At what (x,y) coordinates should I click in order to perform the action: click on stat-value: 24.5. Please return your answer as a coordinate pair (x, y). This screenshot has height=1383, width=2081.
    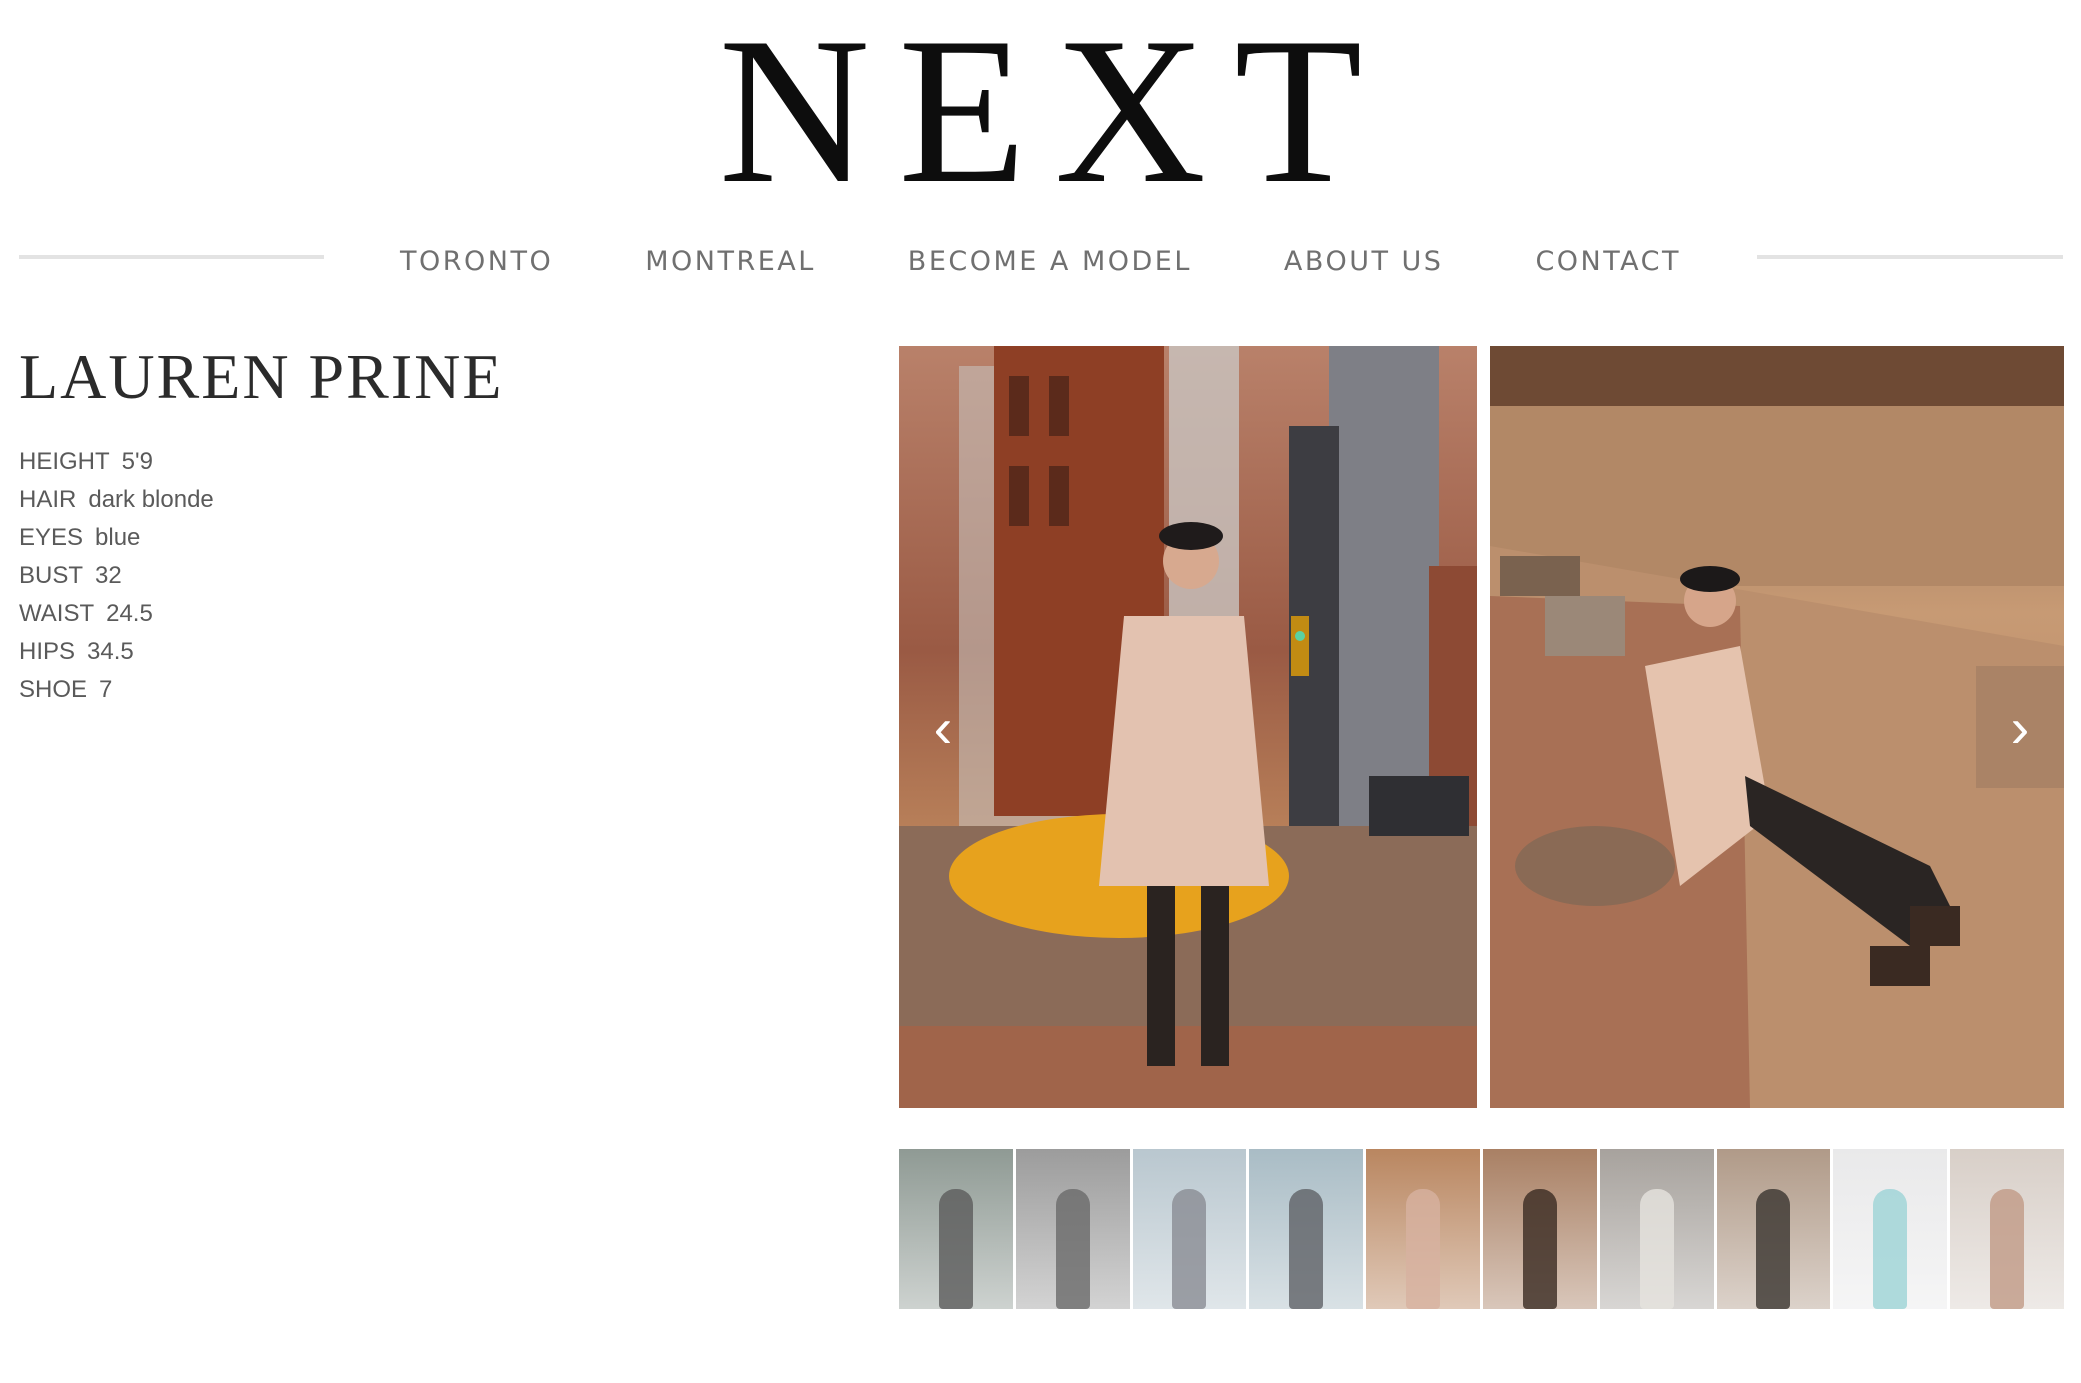
    Looking at the image, I should click on (129, 613).